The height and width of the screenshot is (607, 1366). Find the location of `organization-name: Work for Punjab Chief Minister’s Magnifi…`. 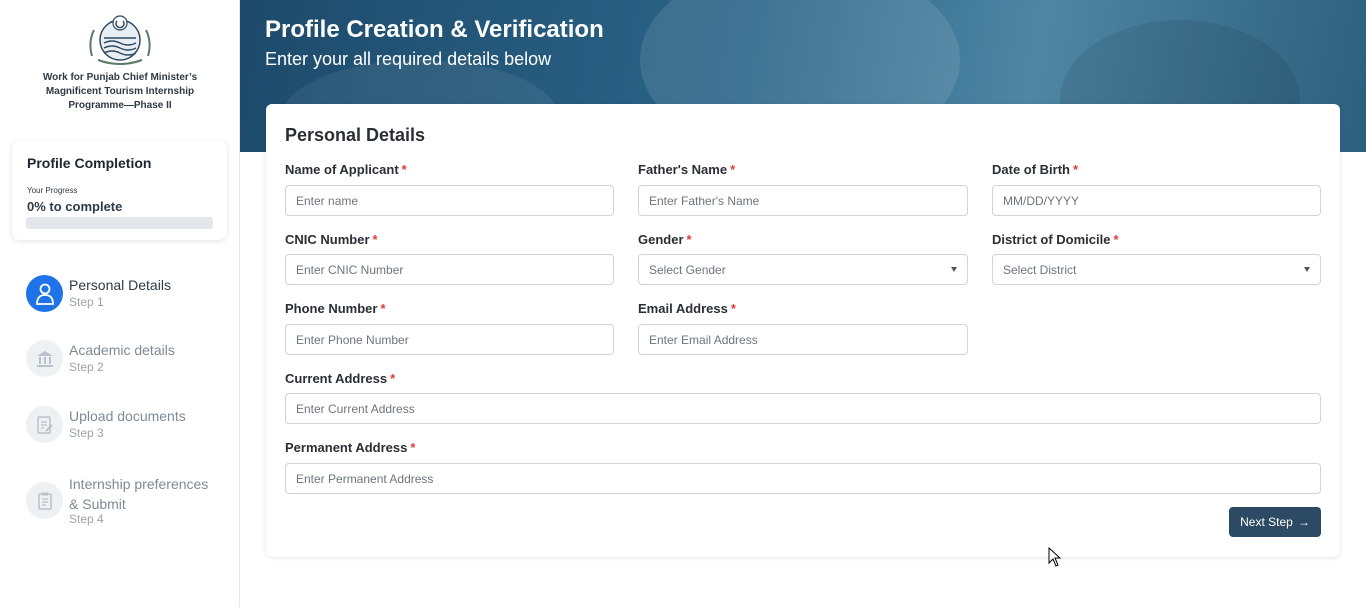

organization-name: Work for Punjab Chief Minister’s Magnifi… is located at coordinates (120, 91).